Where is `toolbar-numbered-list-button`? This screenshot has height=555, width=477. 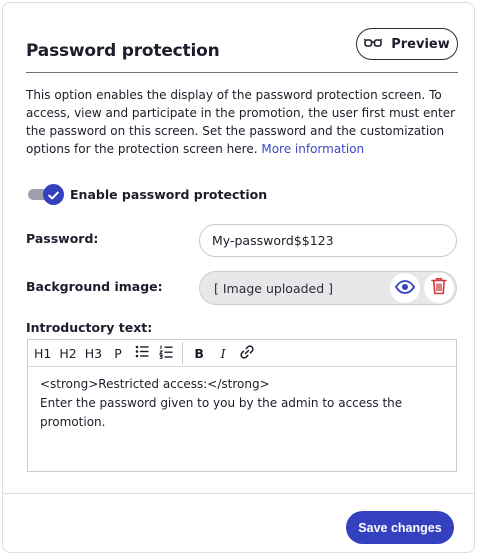 toolbar-numbered-list-button is located at coordinates (166, 353).